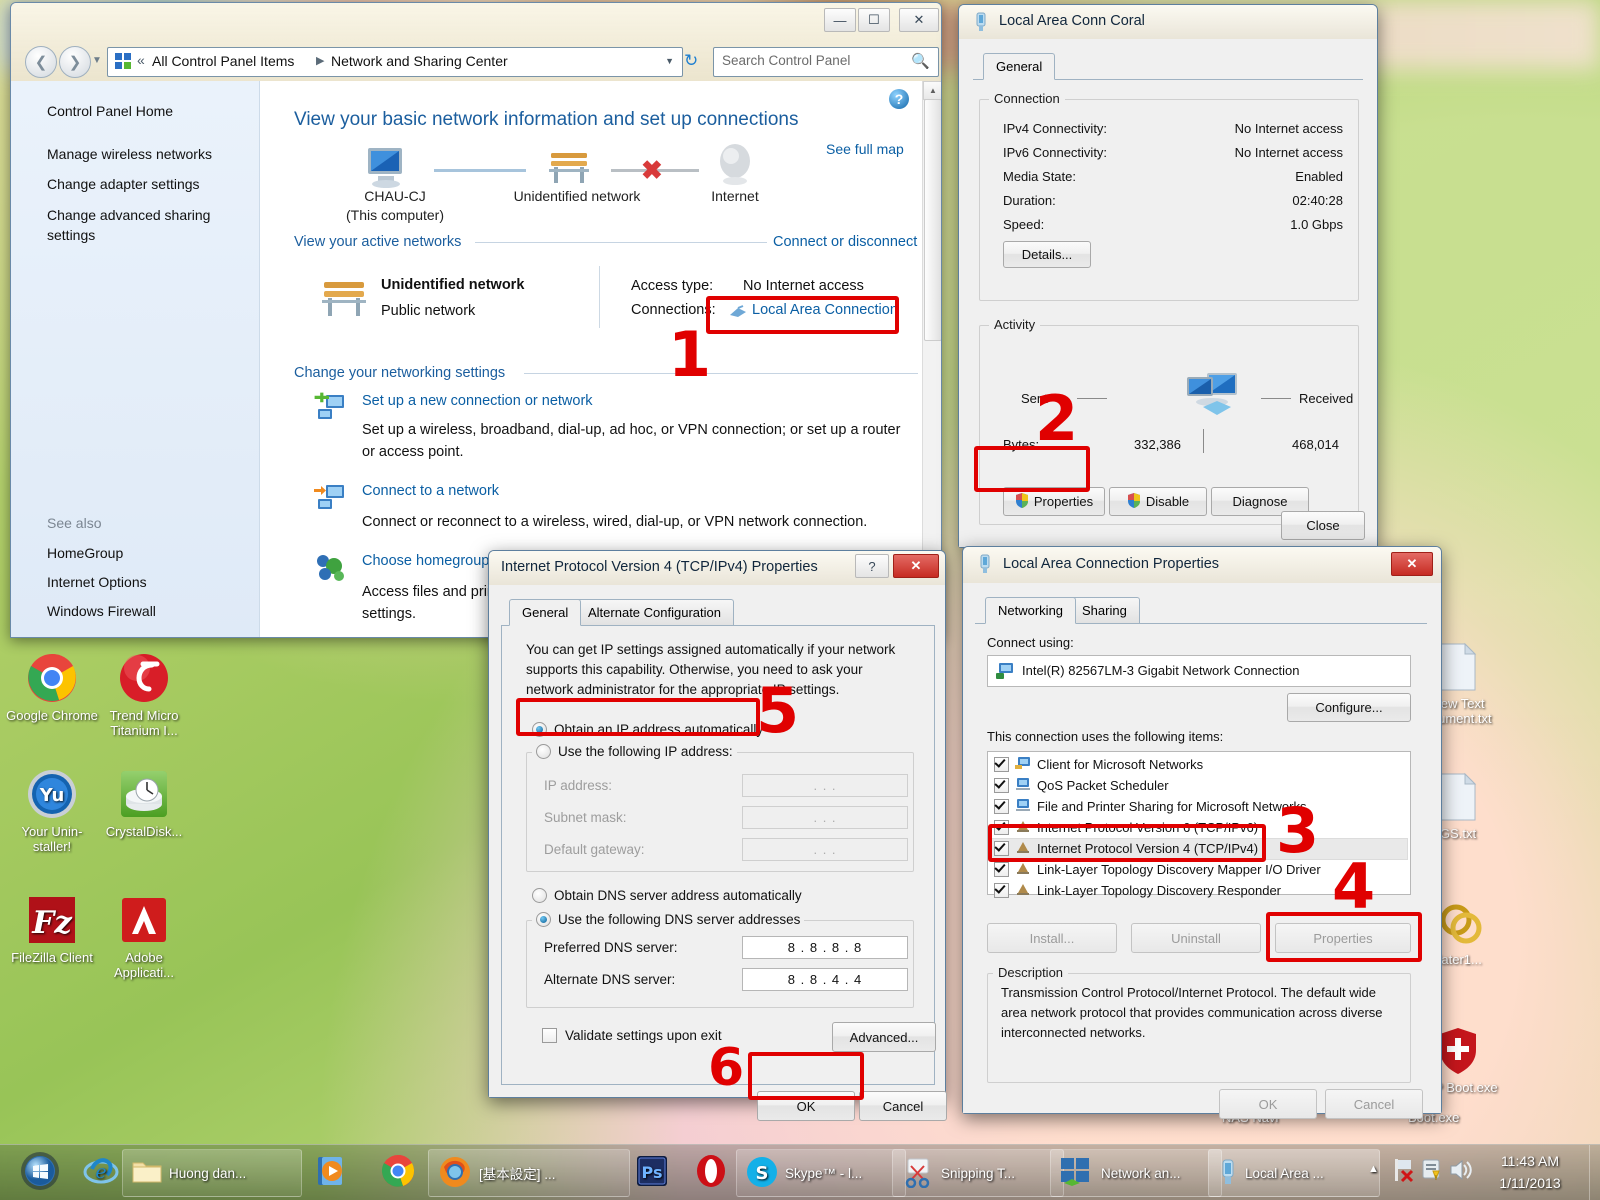  I want to click on refresh-icon: ↻, so click(691, 61).